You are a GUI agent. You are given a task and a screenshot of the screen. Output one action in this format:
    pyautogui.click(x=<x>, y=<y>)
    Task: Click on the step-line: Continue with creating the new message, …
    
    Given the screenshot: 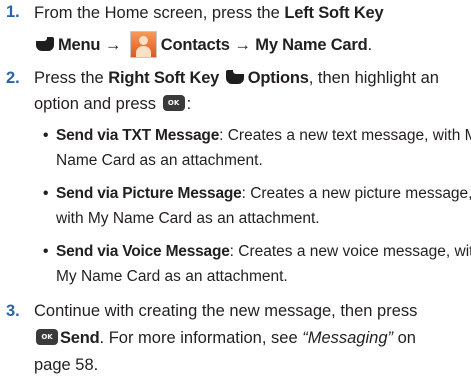 What is the action you would take?
    pyautogui.click(x=225, y=311)
    